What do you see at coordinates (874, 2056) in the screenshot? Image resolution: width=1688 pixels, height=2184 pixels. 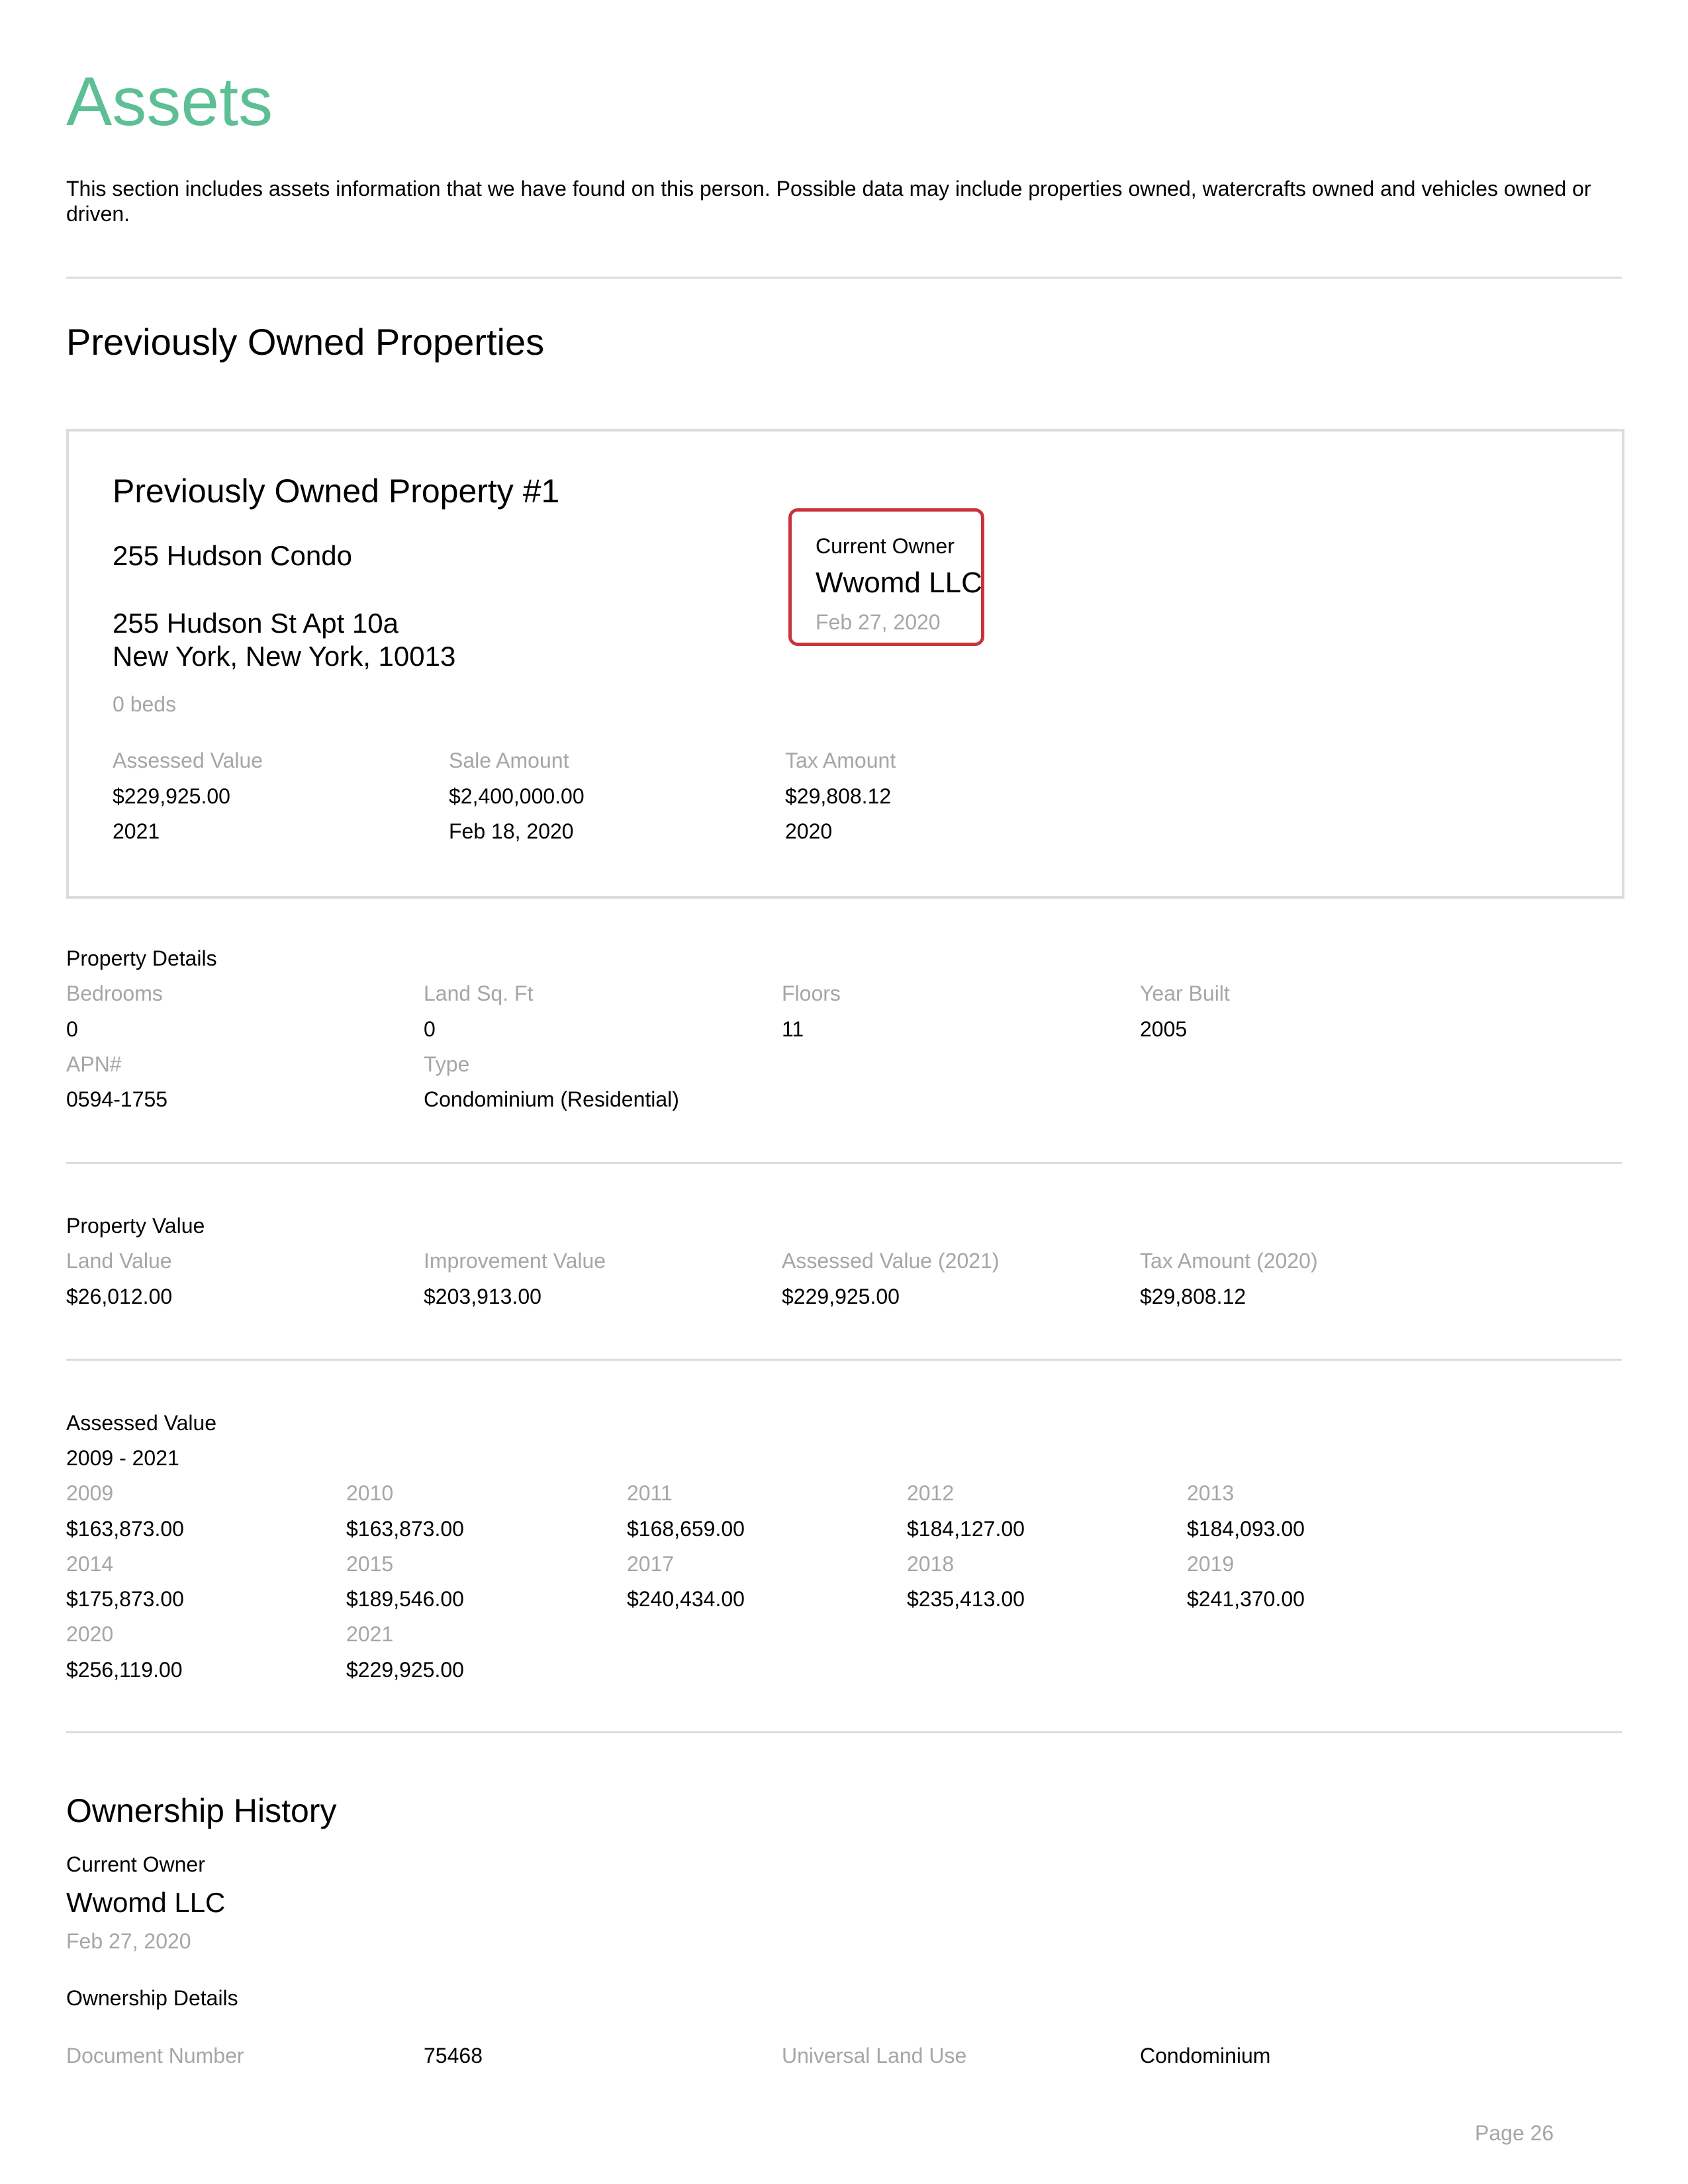 I see `land-use-label: Universal Land Use` at bounding box center [874, 2056].